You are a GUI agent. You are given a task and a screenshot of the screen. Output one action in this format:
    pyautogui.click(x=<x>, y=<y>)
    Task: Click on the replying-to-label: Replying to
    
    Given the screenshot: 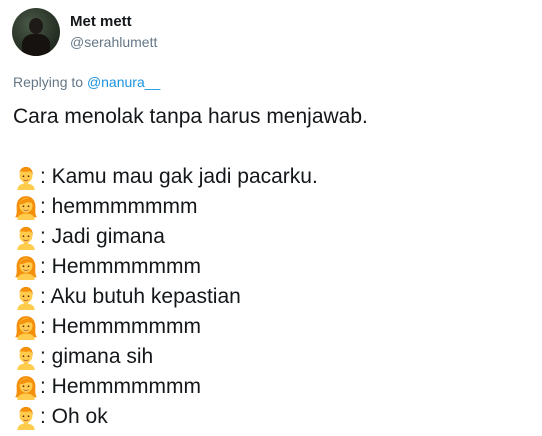 What is the action you would take?
    pyautogui.click(x=50, y=82)
    